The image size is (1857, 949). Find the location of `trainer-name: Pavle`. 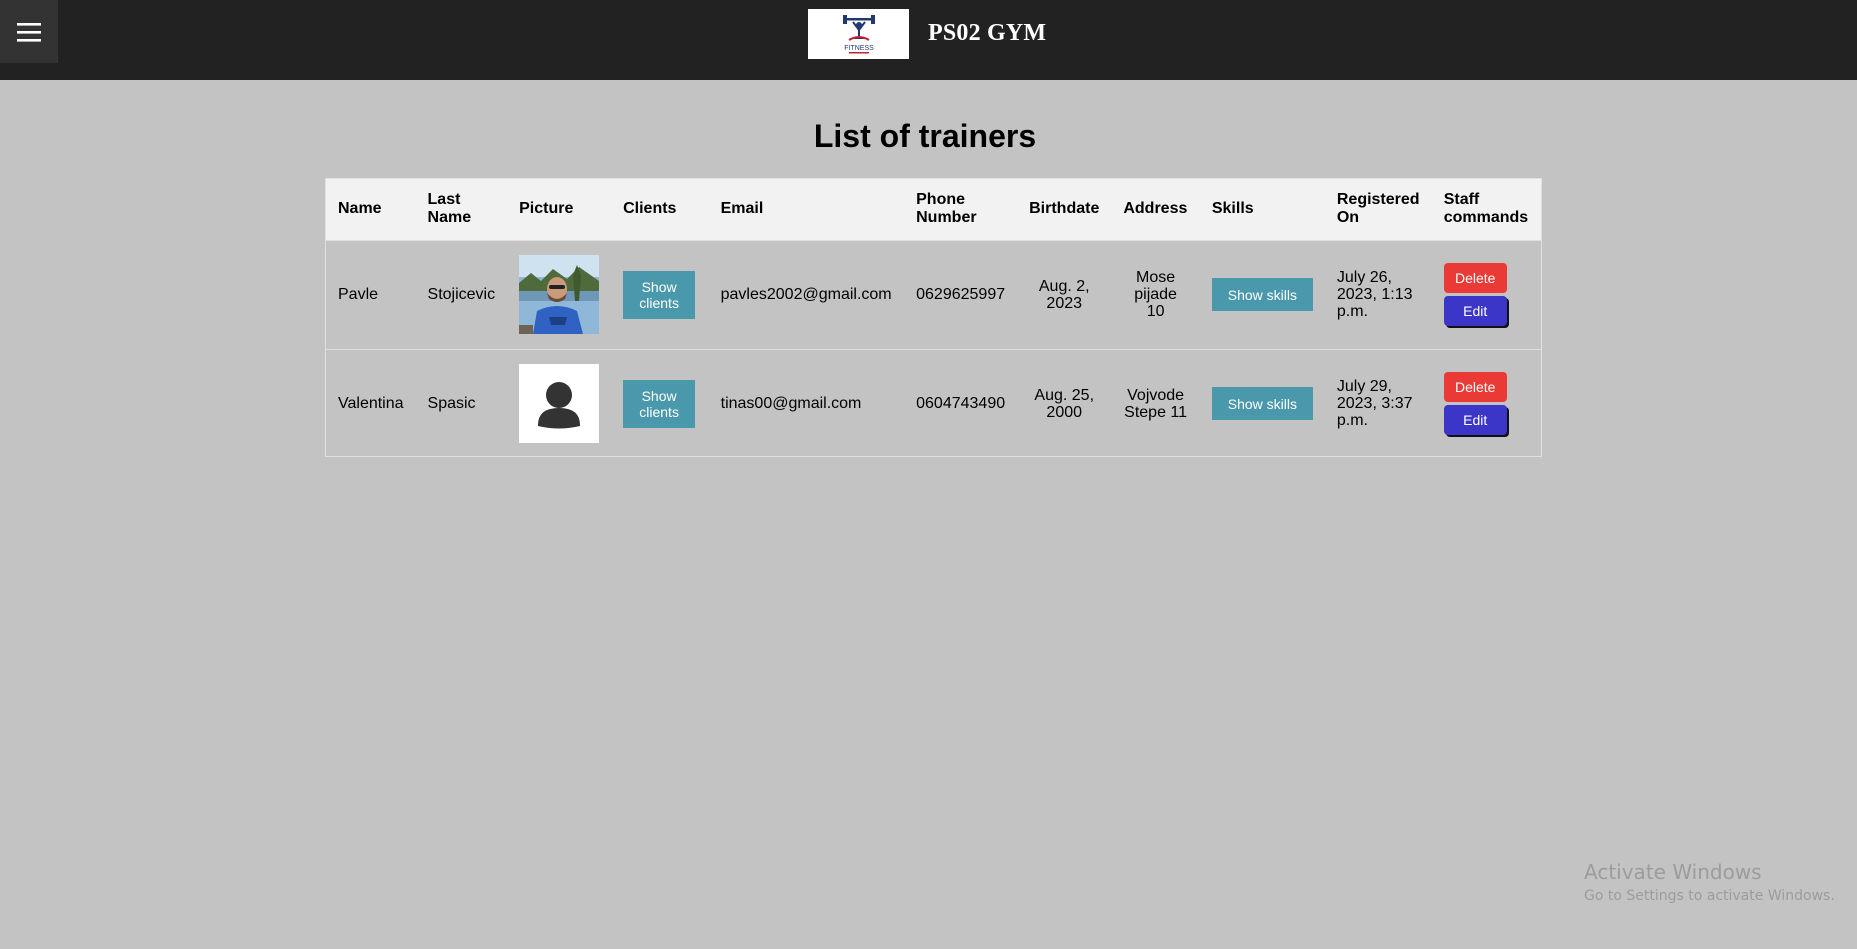

trainer-name: Pavle is located at coordinates (358, 294).